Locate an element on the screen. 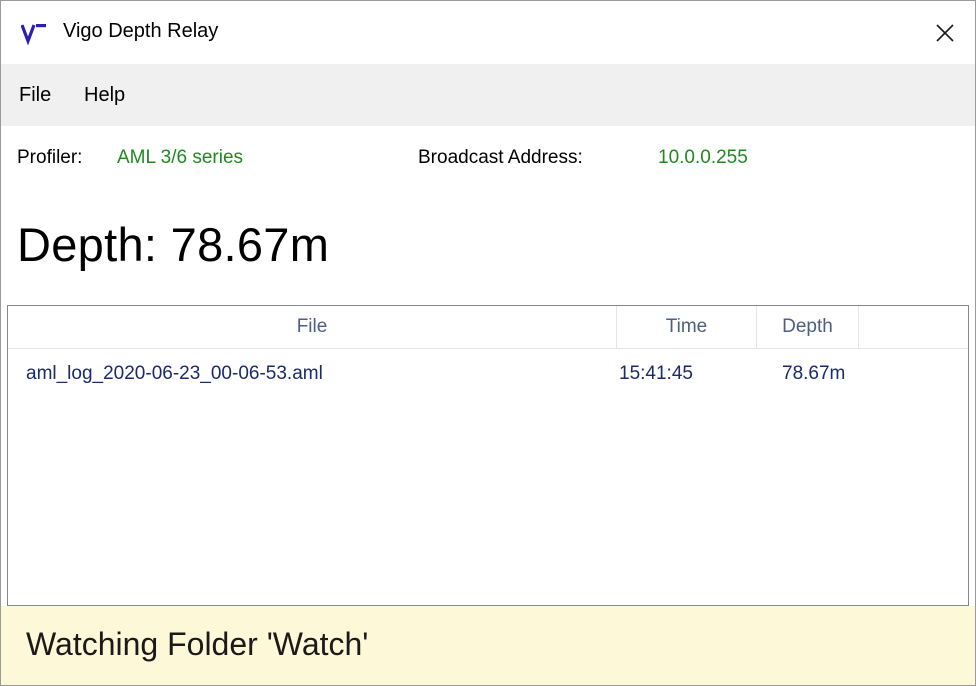  title-bar: Vigo Depth Relay is located at coordinates (488, 32).